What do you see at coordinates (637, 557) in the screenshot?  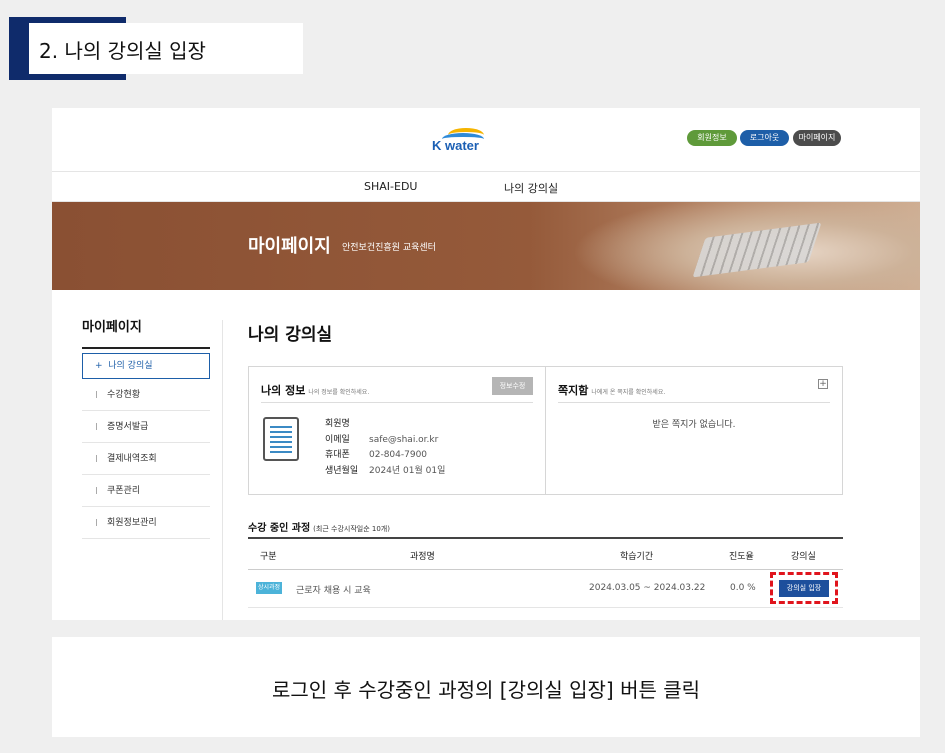 I see `col-period: 학습기간` at bounding box center [637, 557].